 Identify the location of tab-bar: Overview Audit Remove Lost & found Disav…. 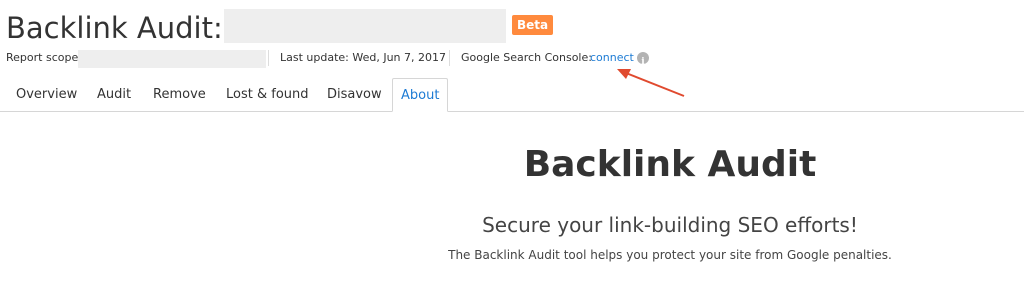
(512, 95).